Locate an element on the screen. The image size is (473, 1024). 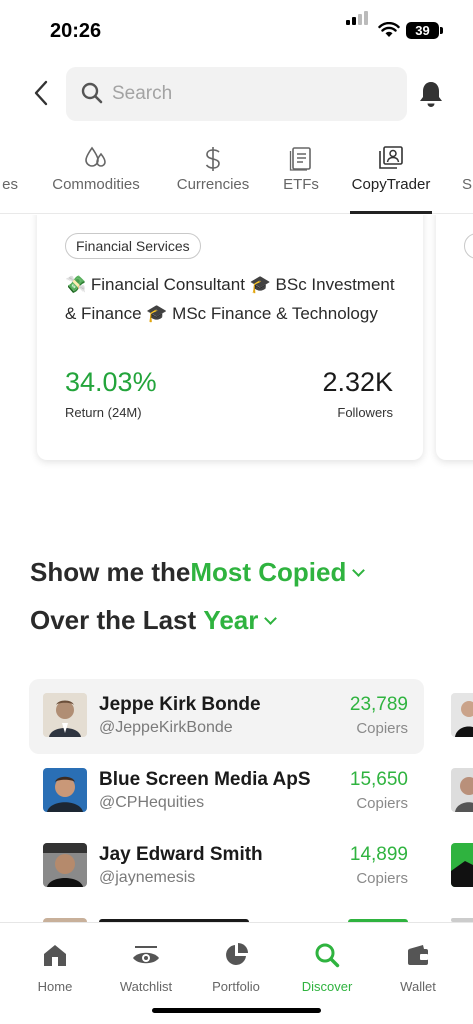
tab-copytrader: CopyTrader is located at coordinates (391, 177).